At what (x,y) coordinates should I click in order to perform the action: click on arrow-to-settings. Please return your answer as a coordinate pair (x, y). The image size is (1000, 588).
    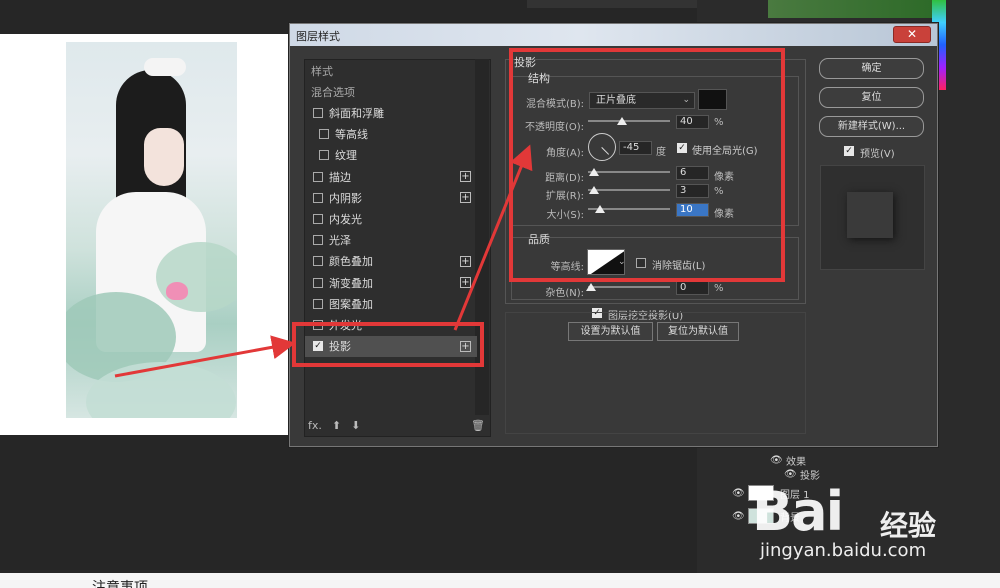
    Looking at the image, I should click on (493, 237).